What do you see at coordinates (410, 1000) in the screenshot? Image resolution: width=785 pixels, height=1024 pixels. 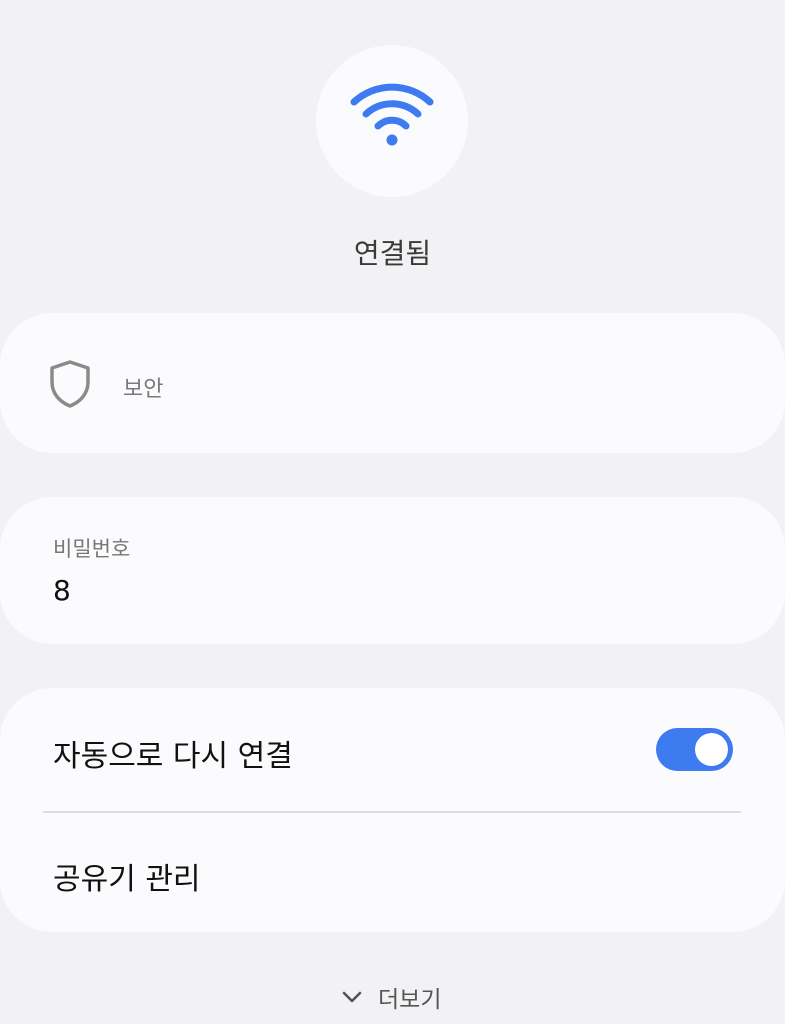 I see `more-label: 더보기` at bounding box center [410, 1000].